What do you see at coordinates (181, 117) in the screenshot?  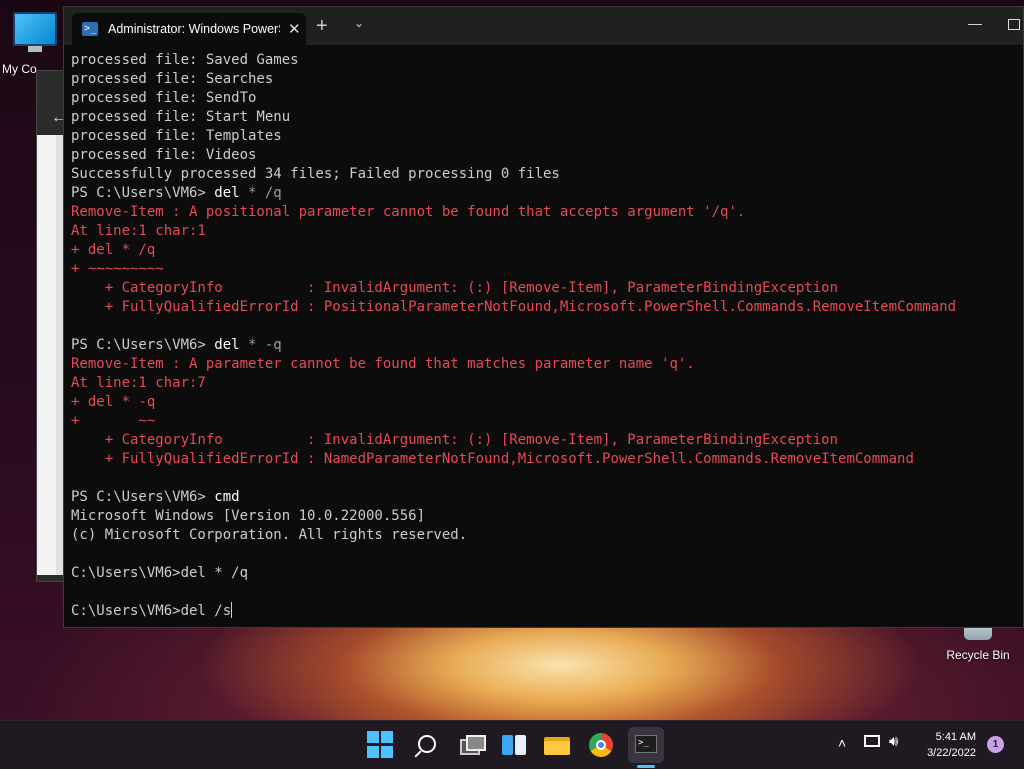 I see `output-text: processed file: Start Menu` at bounding box center [181, 117].